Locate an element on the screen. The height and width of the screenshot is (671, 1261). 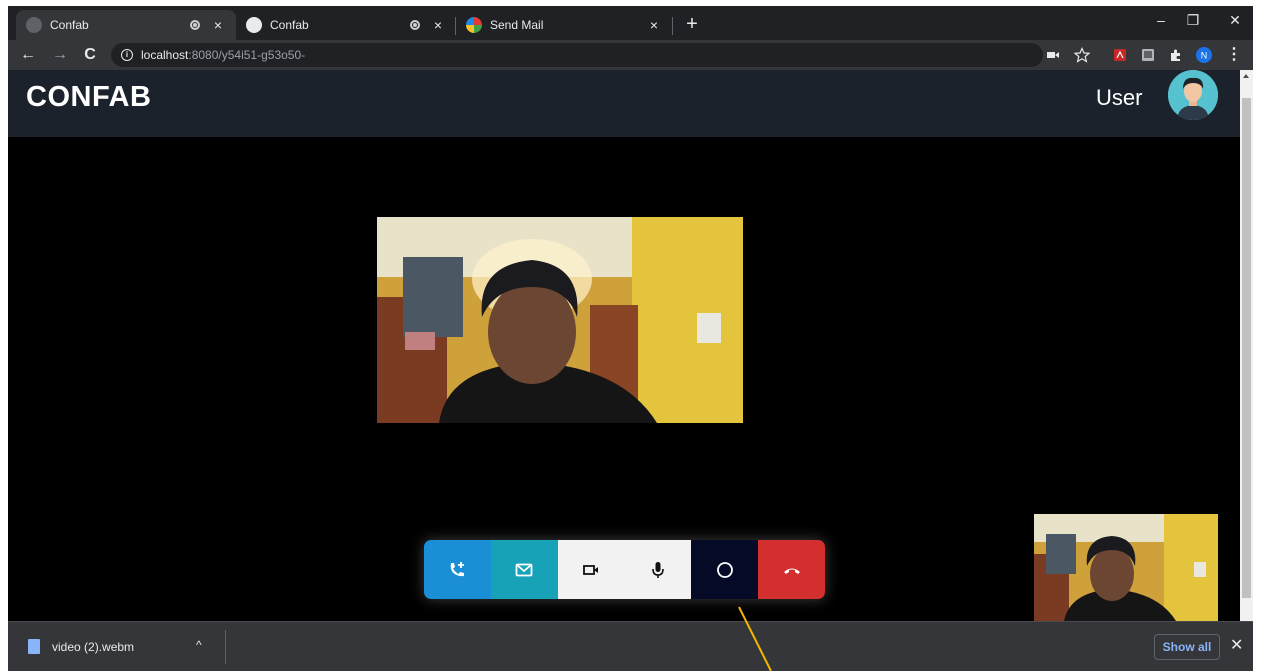
local-video-preview is located at coordinates (1126, 567).